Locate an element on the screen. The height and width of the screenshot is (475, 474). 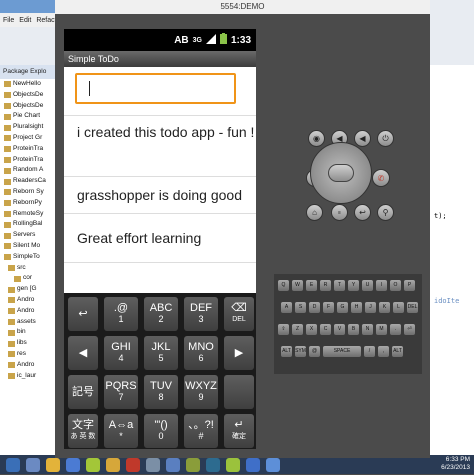
tree-item: NewHello is located at coordinates (30, 84).